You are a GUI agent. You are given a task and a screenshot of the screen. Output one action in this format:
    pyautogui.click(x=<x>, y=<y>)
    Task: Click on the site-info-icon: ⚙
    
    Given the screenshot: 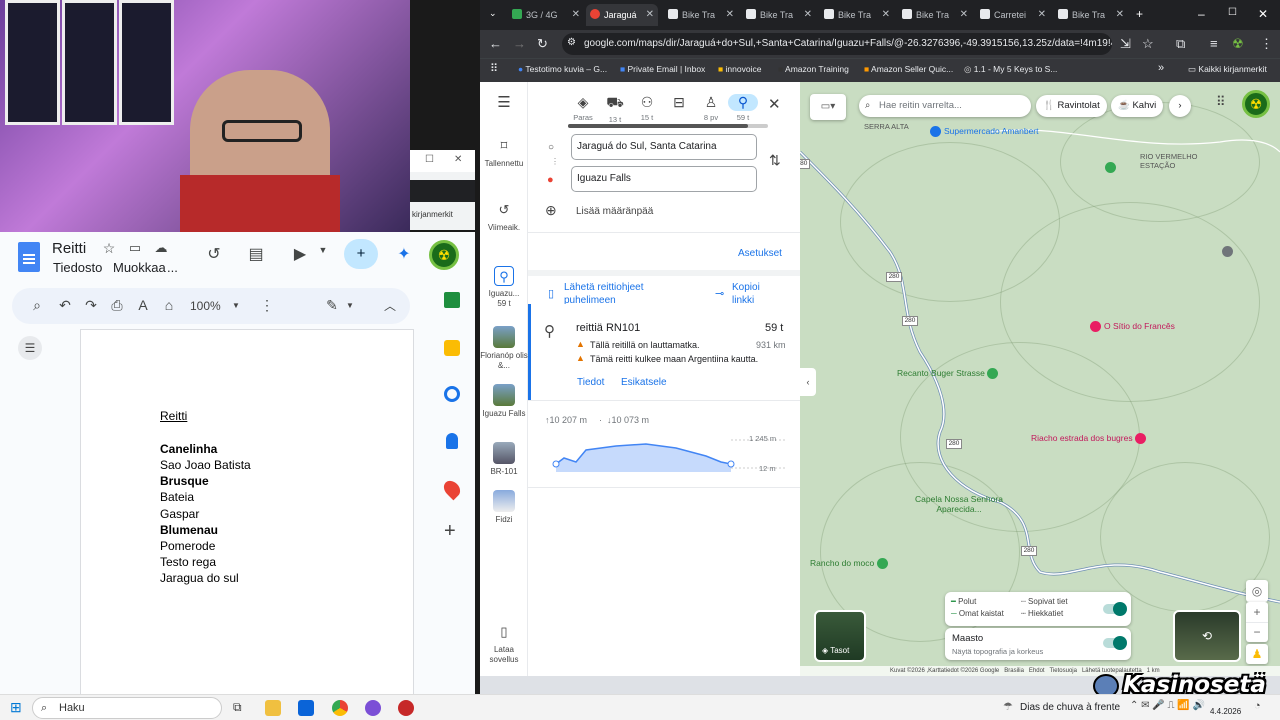 What is the action you would take?
    pyautogui.click(x=571, y=42)
    